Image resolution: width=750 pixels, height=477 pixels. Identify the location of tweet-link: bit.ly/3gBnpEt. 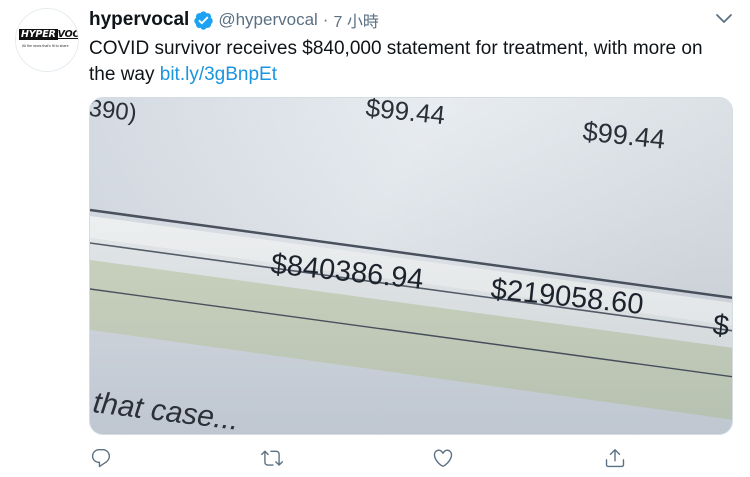
(218, 74).